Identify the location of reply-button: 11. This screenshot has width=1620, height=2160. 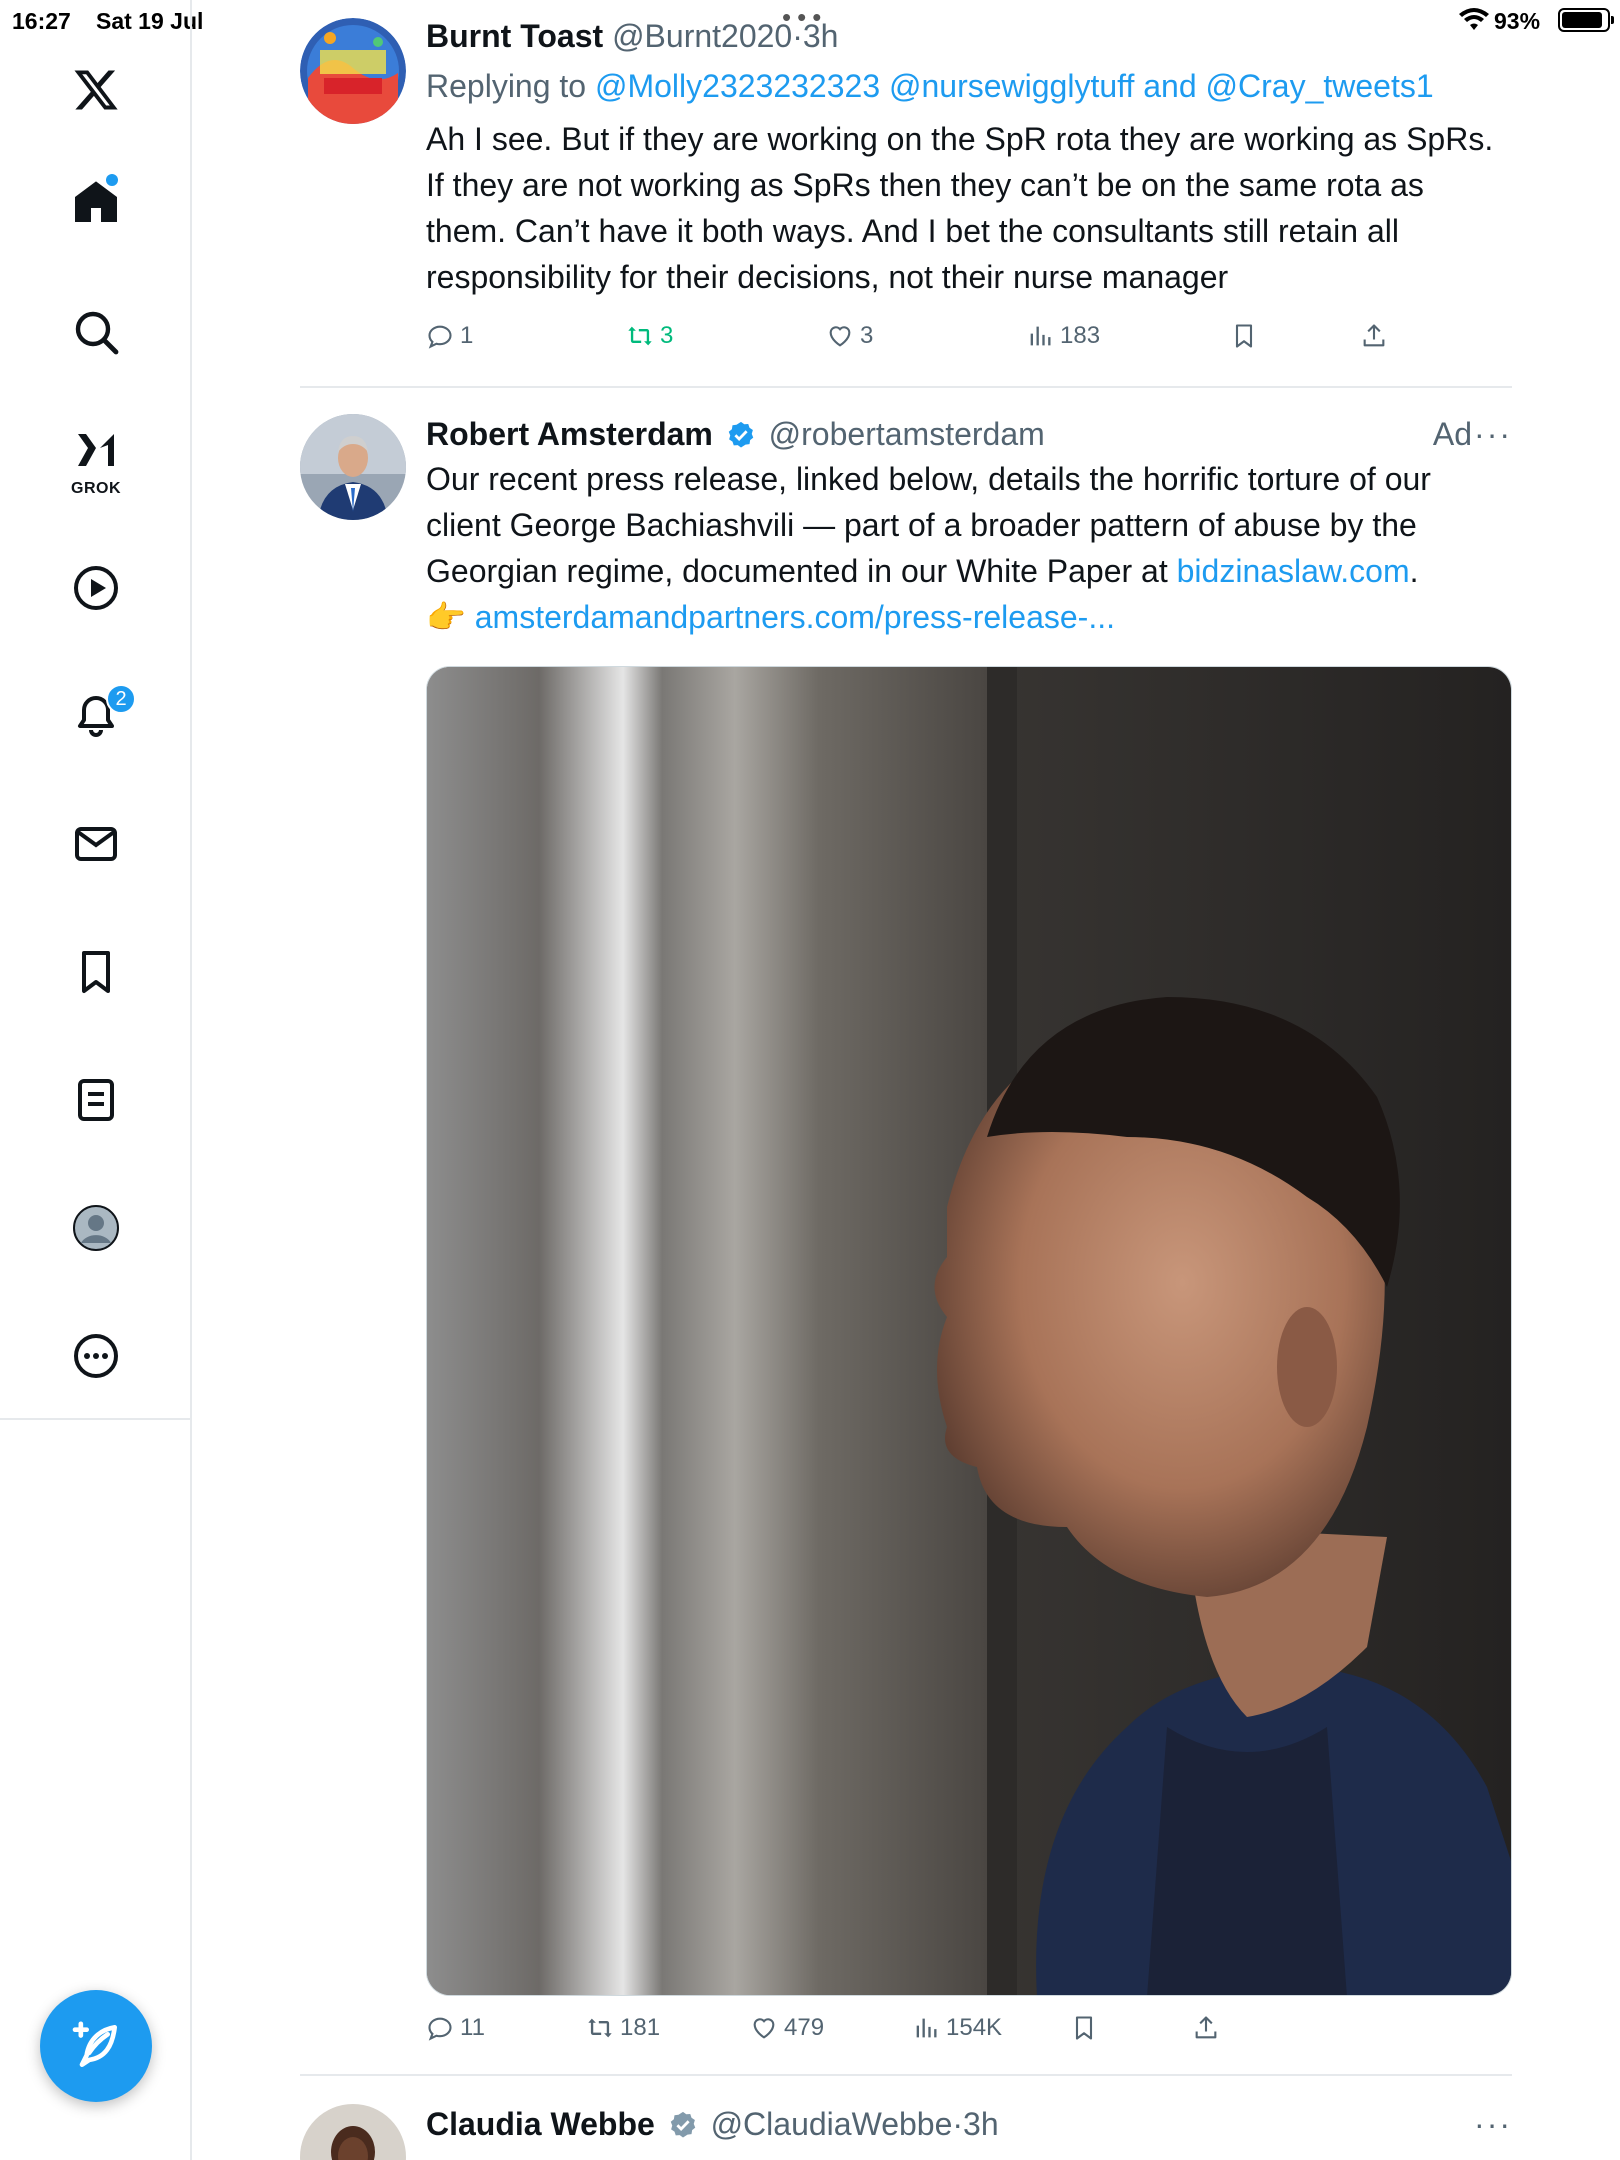
(455, 2028).